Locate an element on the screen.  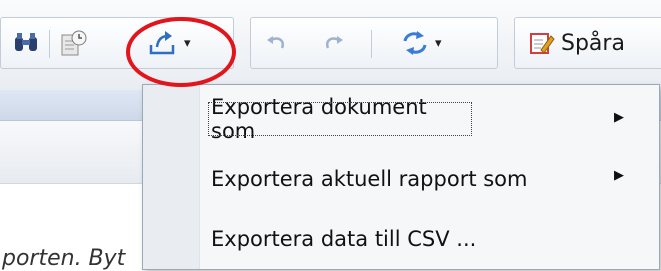
undo-button is located at coordinates (276, 43).